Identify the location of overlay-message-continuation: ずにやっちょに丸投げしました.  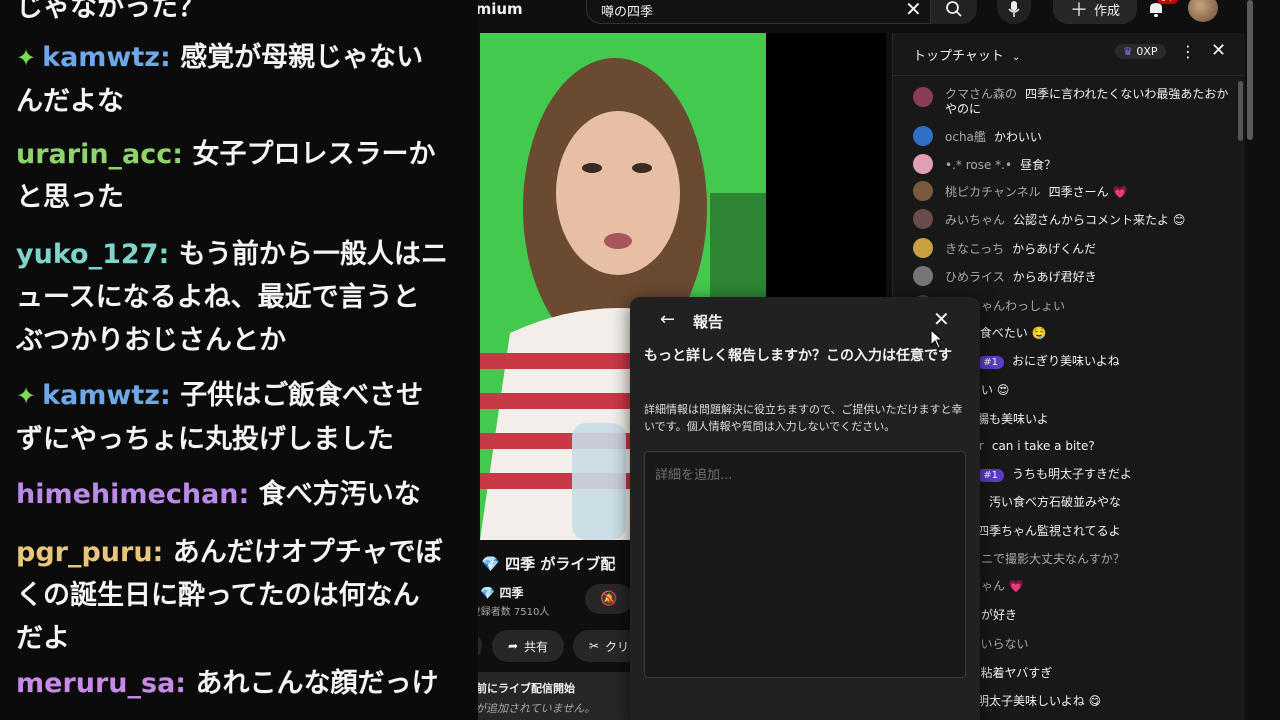
(205, 439).